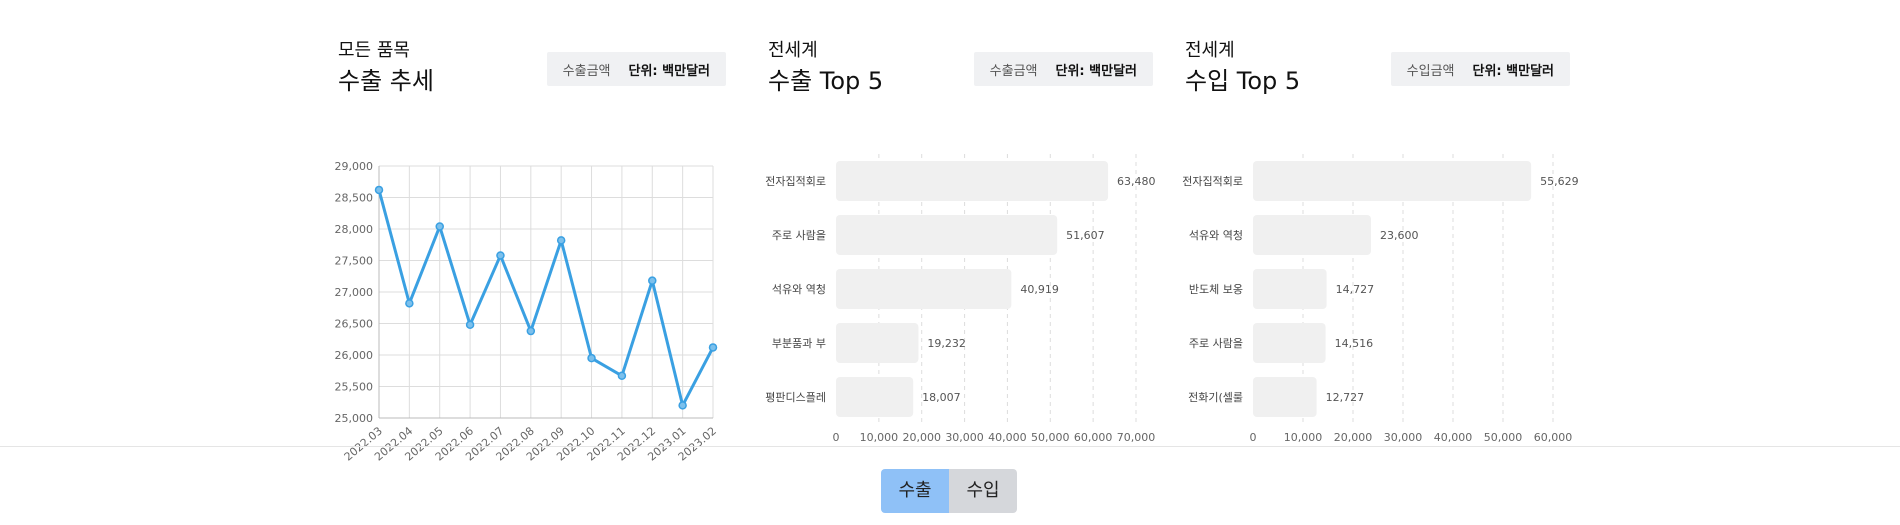  What do you see at coordinates (1013, 71) in the screenshot?
I see `export-unit-key: 수출금액` at bounding box center [1013, 71].